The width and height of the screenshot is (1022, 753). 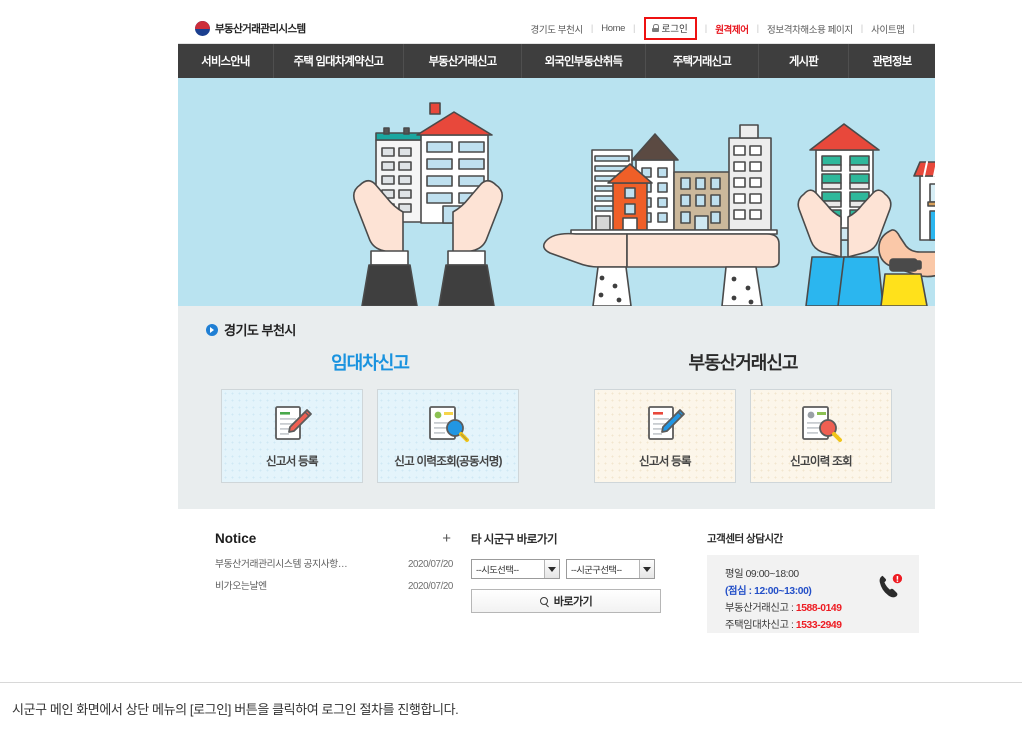 What do you see at coordinates (891, 585) in the screenshot?
I see `phone-icon` at bounding box center [891, 585].